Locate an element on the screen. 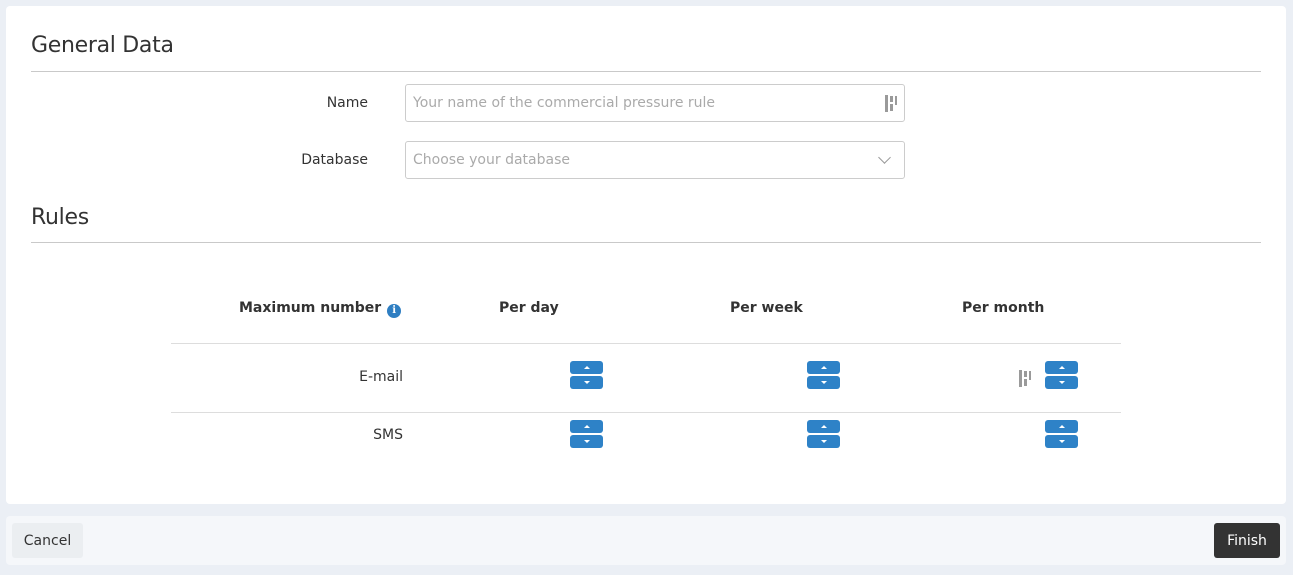  email-per-week-stepper is located at coordinates (823, 376).